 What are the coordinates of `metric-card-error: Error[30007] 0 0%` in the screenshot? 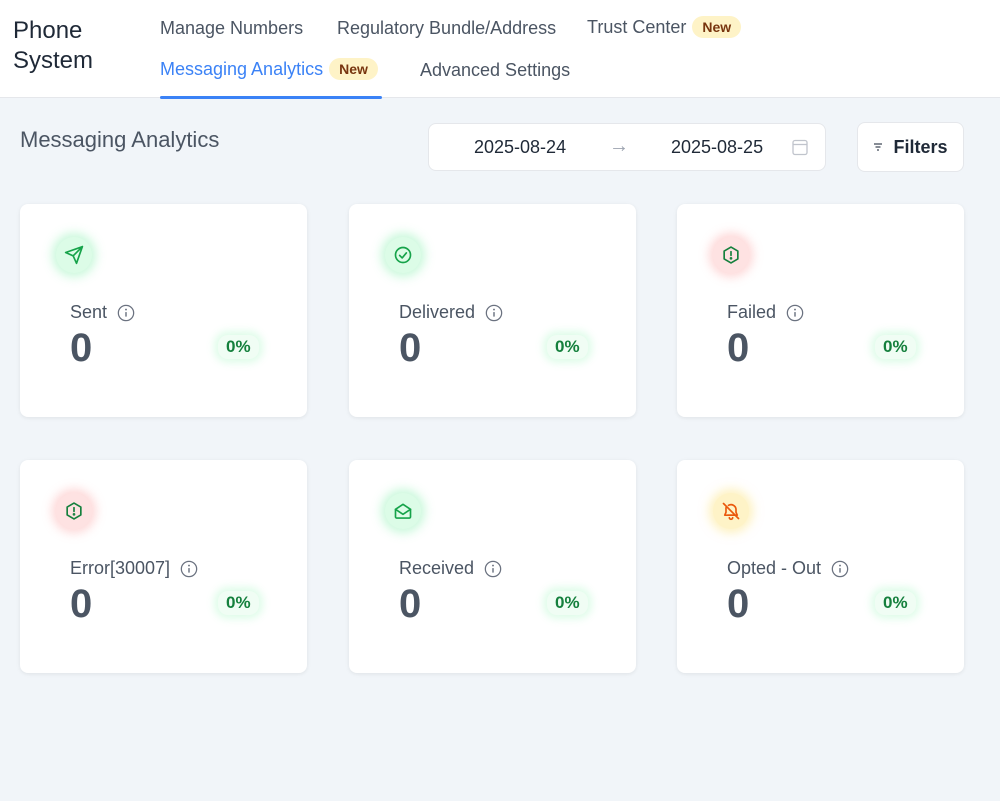 It's located at (163, 566).